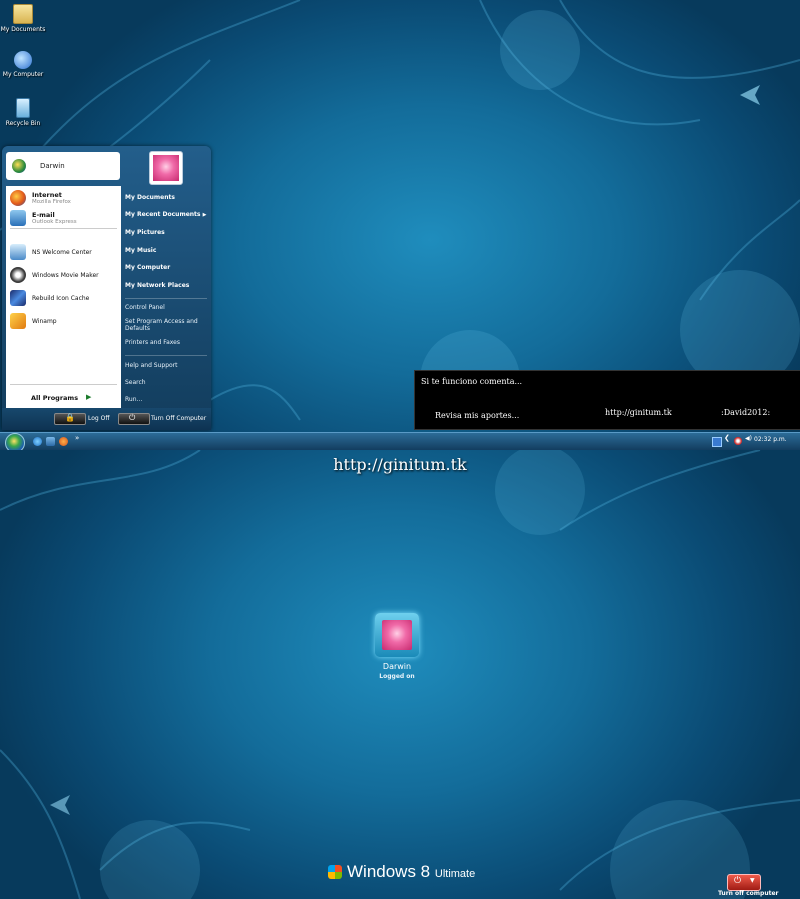 The image size is (800, 899). I want to click on start-item-welcome-center: NS Welcome Center, so click(63, 252).